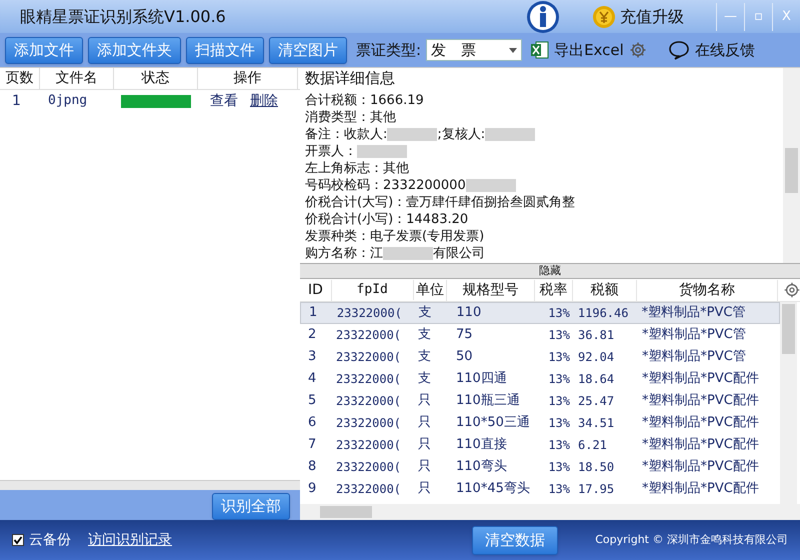 The height and width of the screenshot is (560, 800). Describe the element at coordinates (493, 423) in the screenshot. I see `table-cell-text: 110*50三通` at that location.